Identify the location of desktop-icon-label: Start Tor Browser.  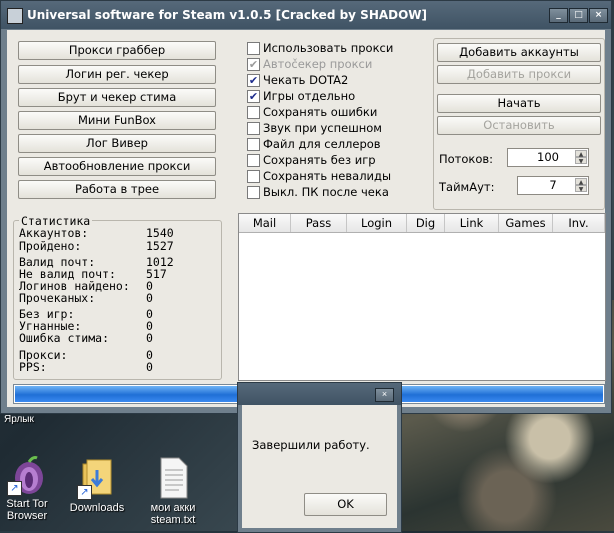
(27, 510).